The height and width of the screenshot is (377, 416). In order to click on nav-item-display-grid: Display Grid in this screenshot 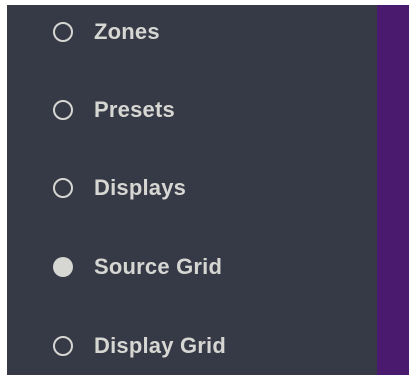, I will do `click(192, 346)`.